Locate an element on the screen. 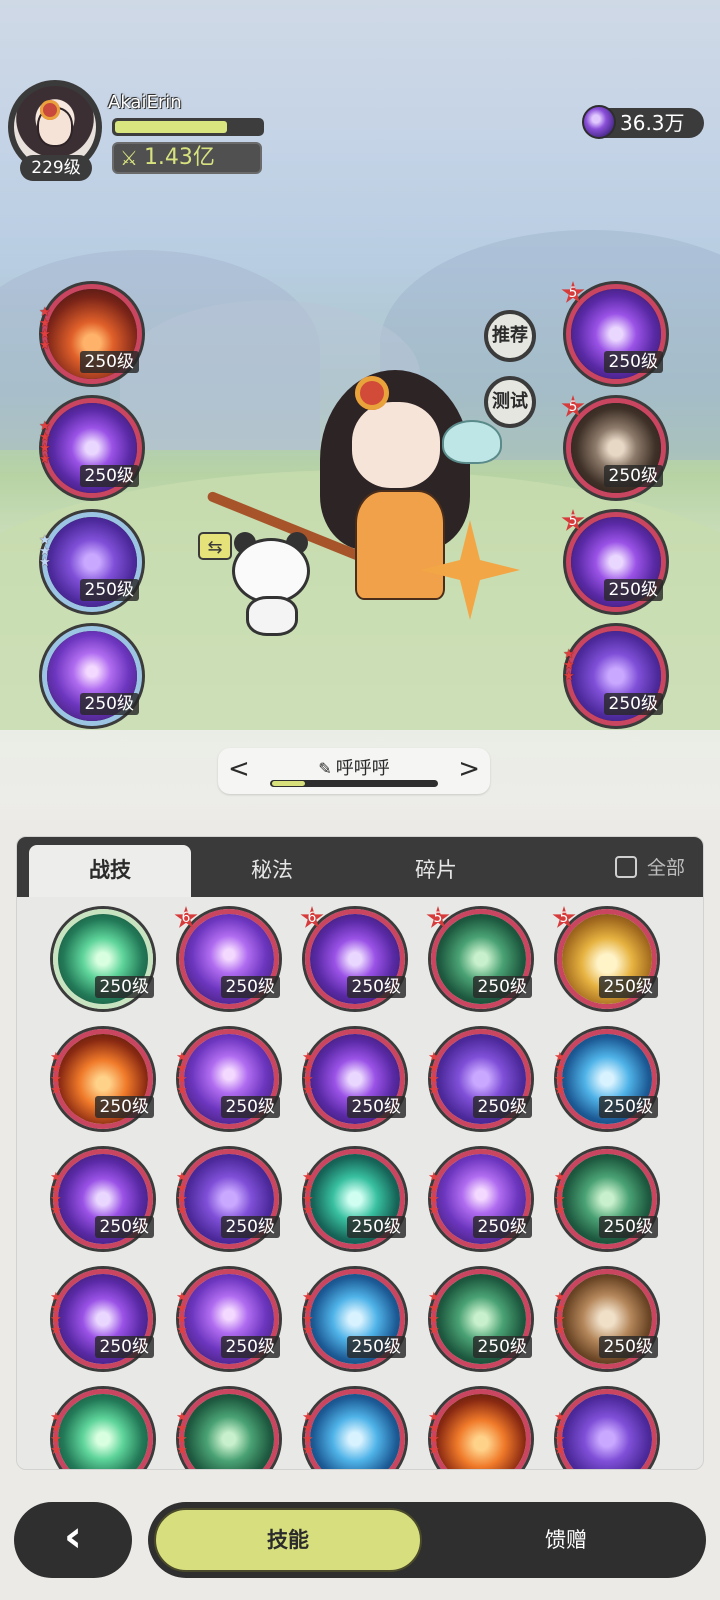 Image resolution: width=720 pixels, height=1600 pixels. combat-power-value: 1.43亿 is located at coordinates (179, 157).